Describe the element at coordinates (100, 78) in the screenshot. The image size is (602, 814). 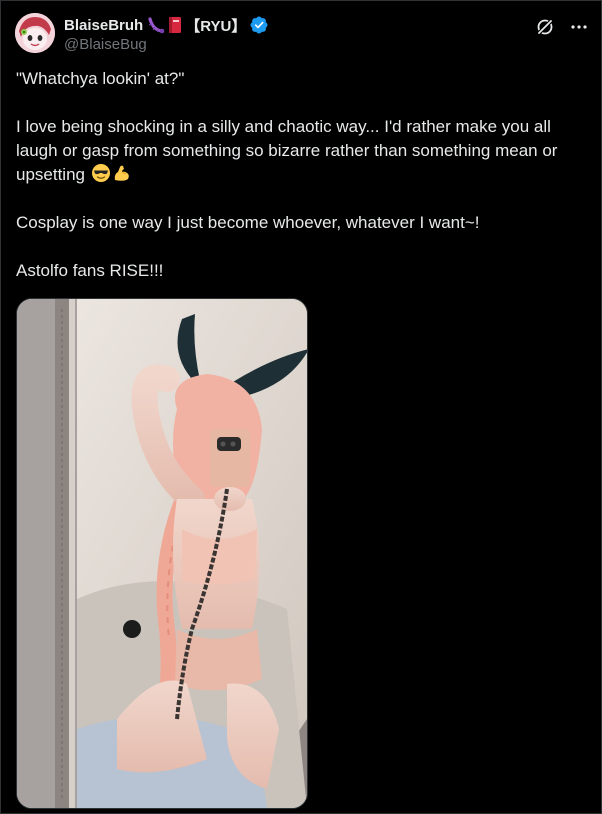
I see `tweet-paragraph-1: "Whatchya lookin' at?"` at that location.